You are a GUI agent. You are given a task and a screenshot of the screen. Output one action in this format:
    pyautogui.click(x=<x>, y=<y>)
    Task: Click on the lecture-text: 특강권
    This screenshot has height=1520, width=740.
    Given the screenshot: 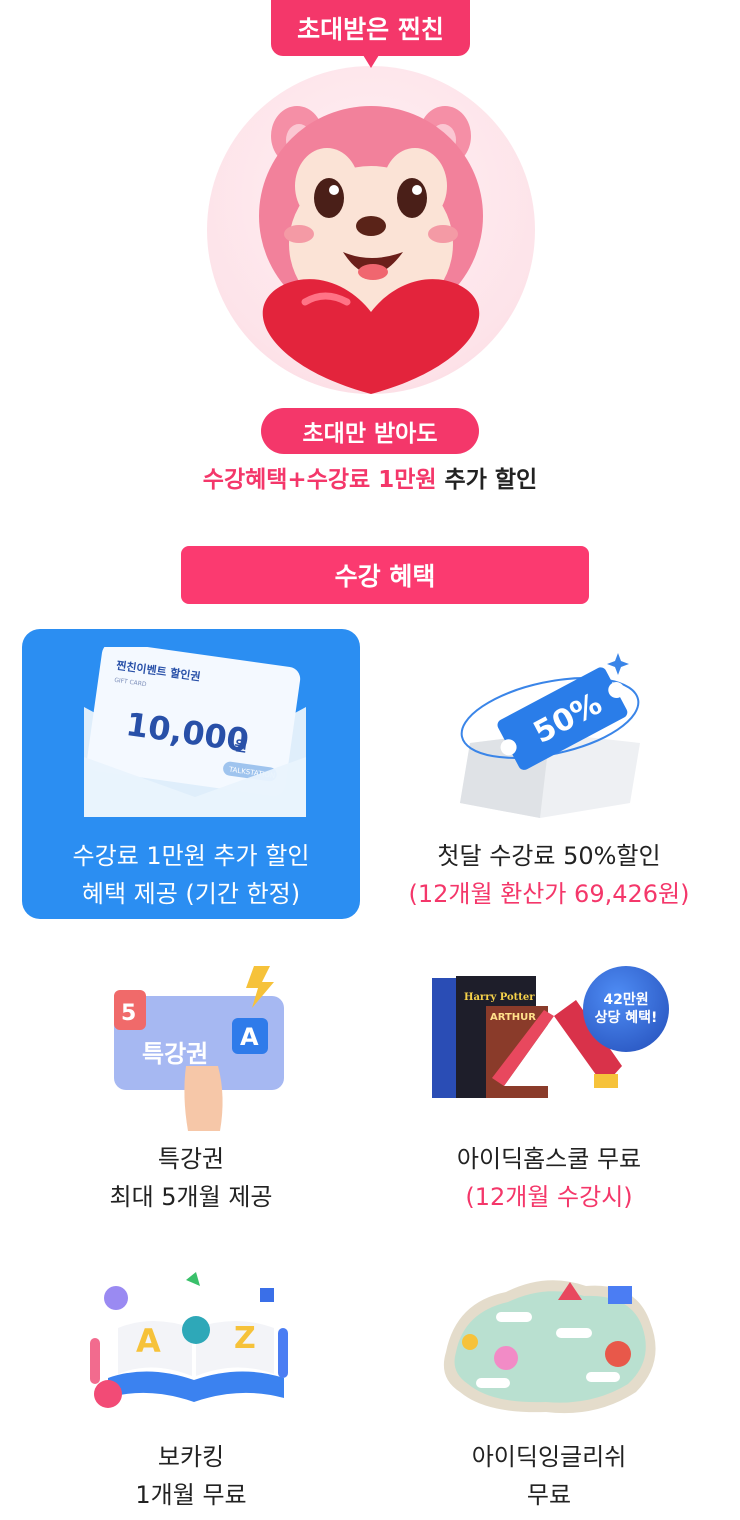 What is the action you would take?
    pyautogui.click(x=175, y=1054)
    